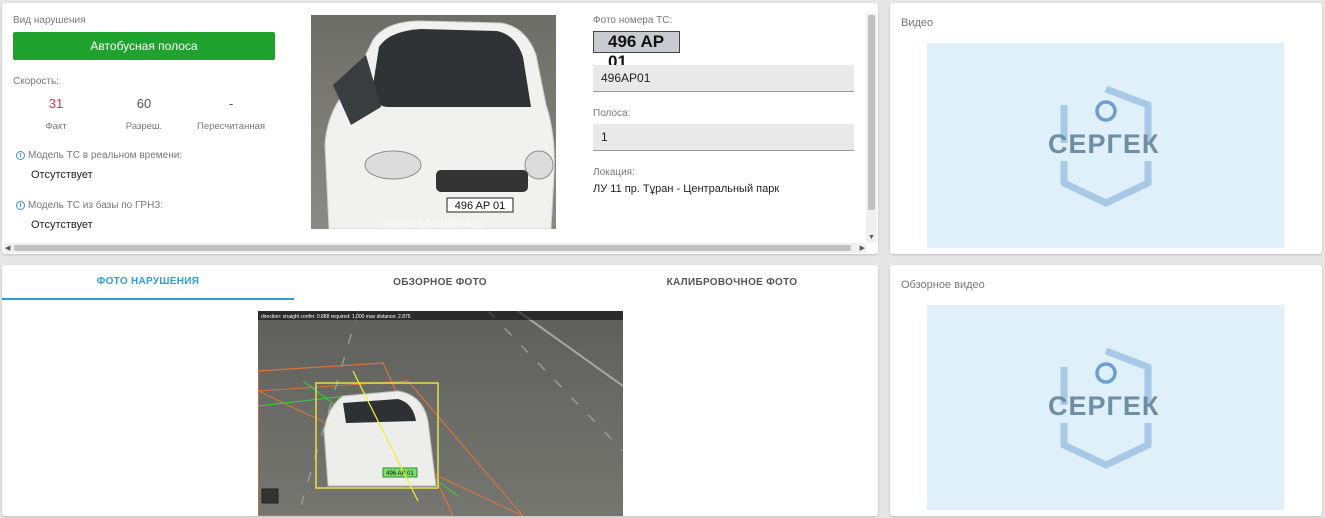  What do you see at coordinates (686, 189) in the screenshot?
I see `location-value: ЛУ 11 пр. Тұран - Центральный парк` at bounding box center [686, 189].